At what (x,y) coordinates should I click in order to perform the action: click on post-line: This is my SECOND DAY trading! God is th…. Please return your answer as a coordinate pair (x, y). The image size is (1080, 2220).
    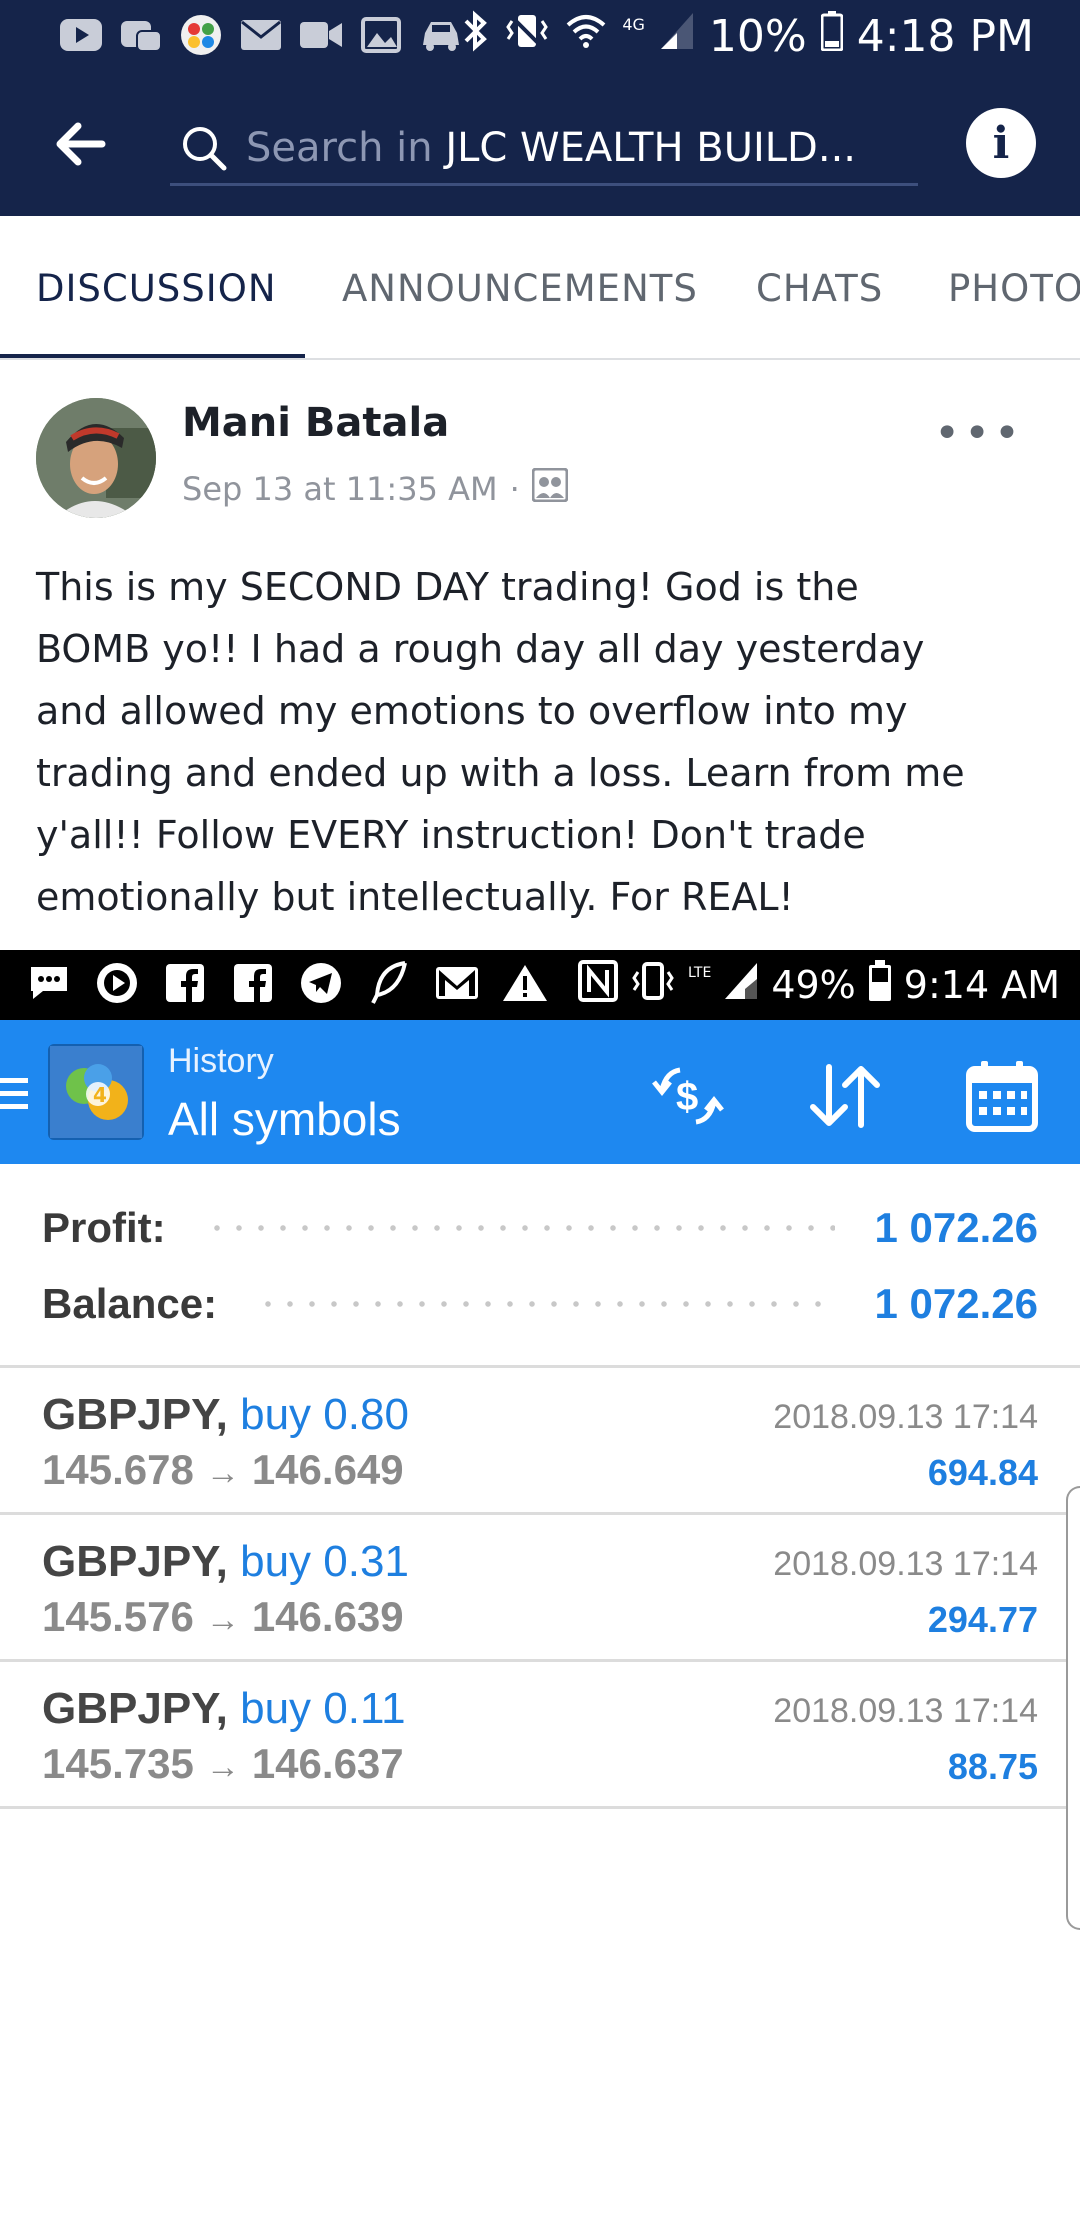
    Looking at the image, I should click on (447, 587).